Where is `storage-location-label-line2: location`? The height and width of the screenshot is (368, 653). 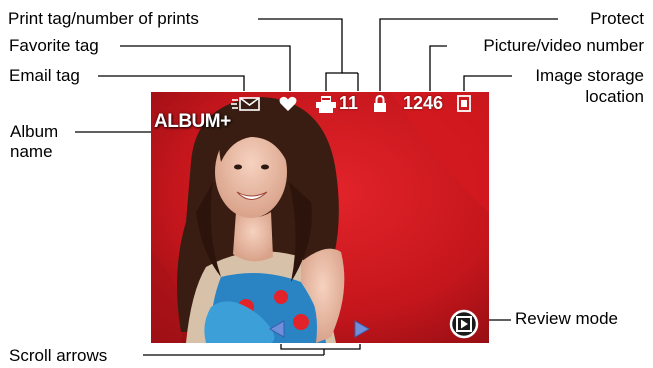
storage-location-label-line2: location is located at coordinates (614, 96).